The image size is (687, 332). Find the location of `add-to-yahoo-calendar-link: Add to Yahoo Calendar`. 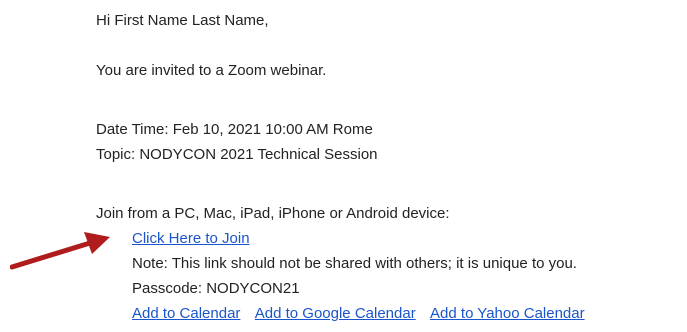

add-to-yahoo-calendar-link: Add to Yahoo Calendar is located at coordinates (507, 313).